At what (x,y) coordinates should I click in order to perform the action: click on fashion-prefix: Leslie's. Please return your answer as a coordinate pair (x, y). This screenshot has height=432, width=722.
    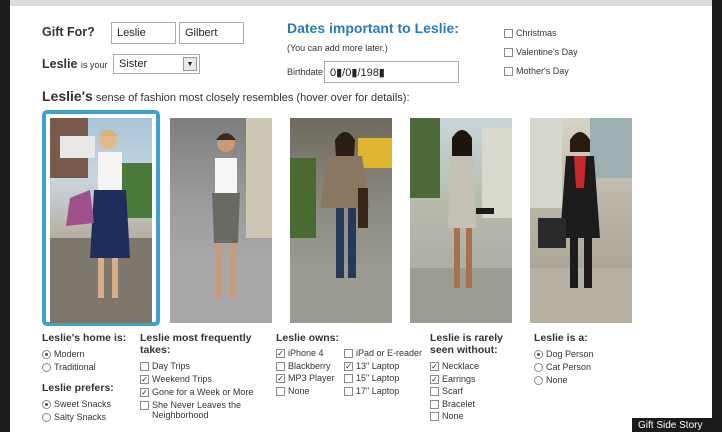
    Looking at the image, I should click on (67, 96).